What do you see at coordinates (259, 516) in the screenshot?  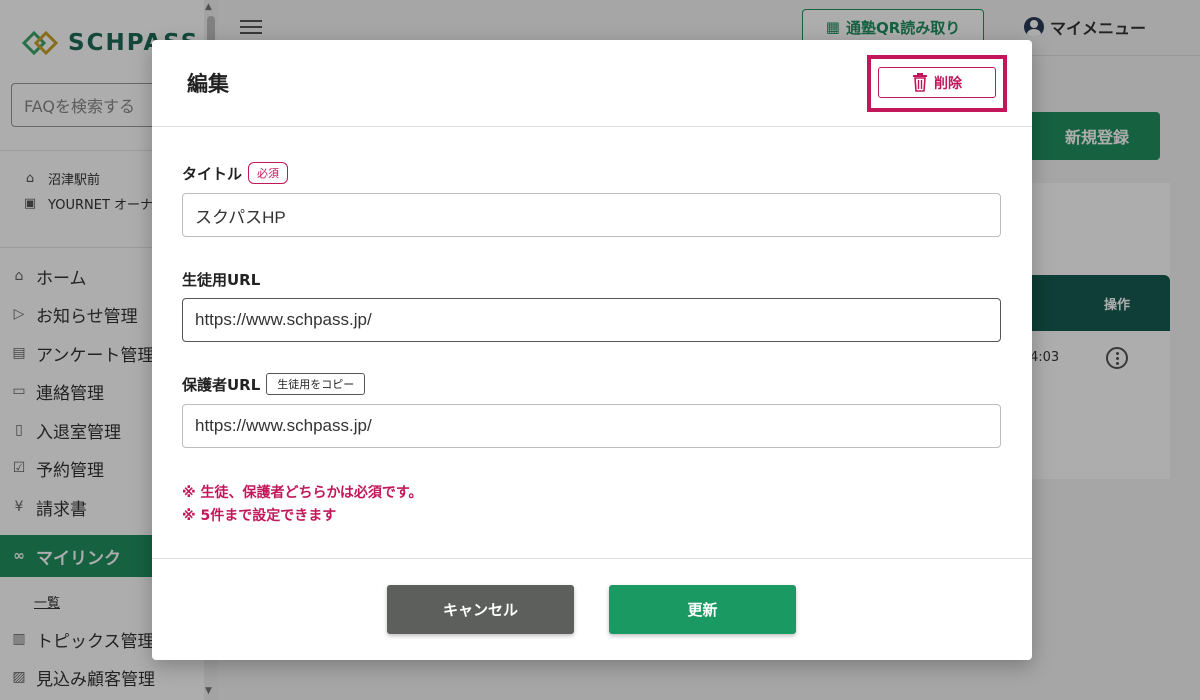 I see `note-line: ※ 5件まで設定できます` at bounding box center [259, 516].